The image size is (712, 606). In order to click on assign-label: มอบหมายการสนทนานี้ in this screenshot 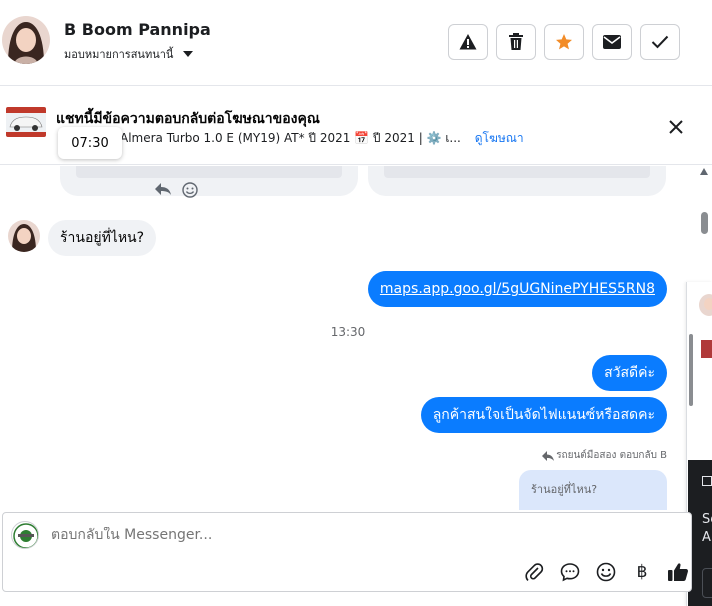, I will do `click(119, 54)`.